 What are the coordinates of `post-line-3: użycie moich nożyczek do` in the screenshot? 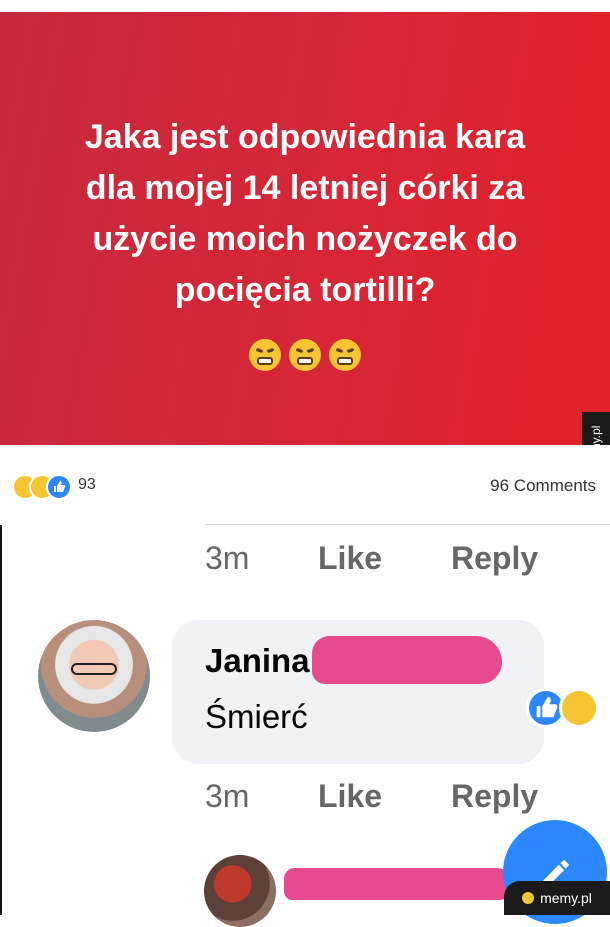 It's located at (305, 239).